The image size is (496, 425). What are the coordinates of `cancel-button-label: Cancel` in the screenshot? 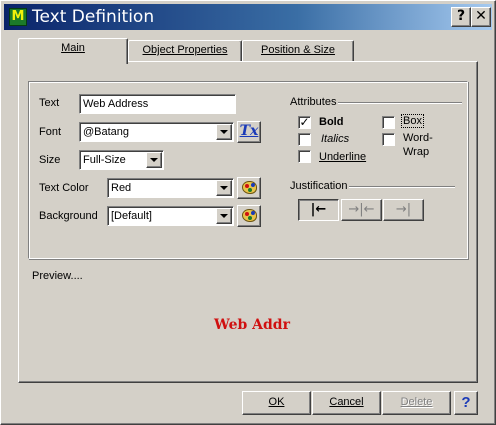 It's located at (346, 402).